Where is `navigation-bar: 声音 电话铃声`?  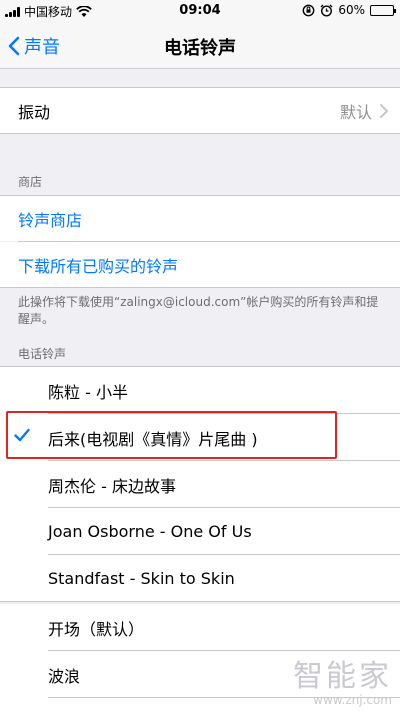 navigation-bar: 声音 电话铃声 is located at coordinates (200, 45).